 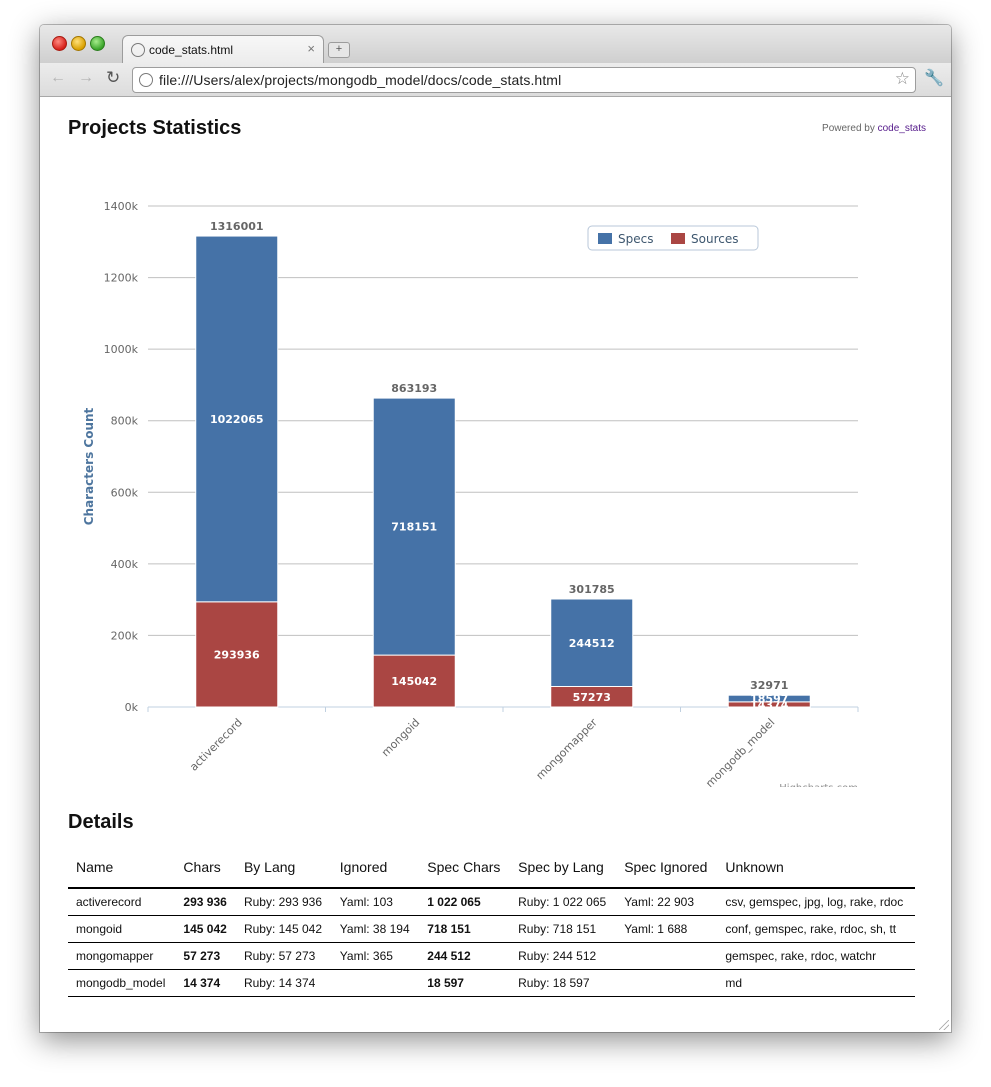 I want to click on column-header: Unknown, so click(x=816, y=873).